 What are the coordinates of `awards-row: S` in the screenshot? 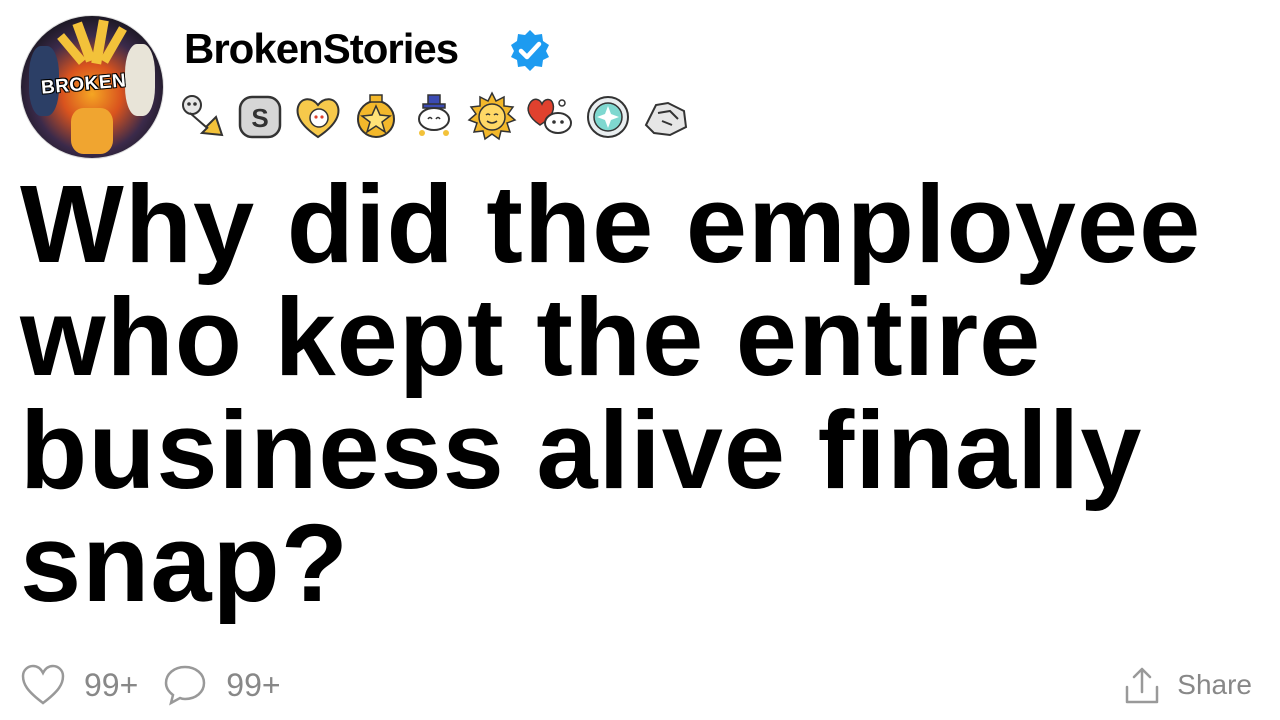 It's located at (434, 117).